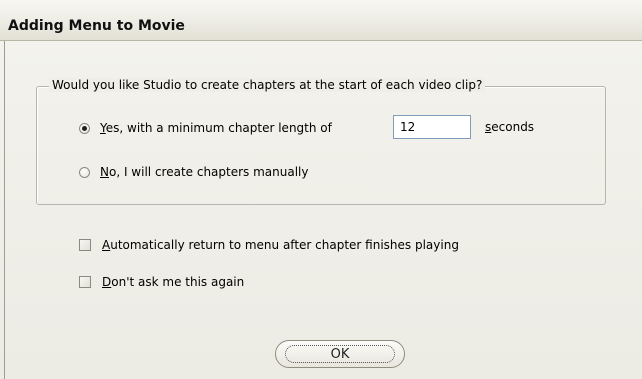 This screenshot has height=379, width=642. I want to click on dialog-title: Adding Menu to Movie, so click(96, 26).